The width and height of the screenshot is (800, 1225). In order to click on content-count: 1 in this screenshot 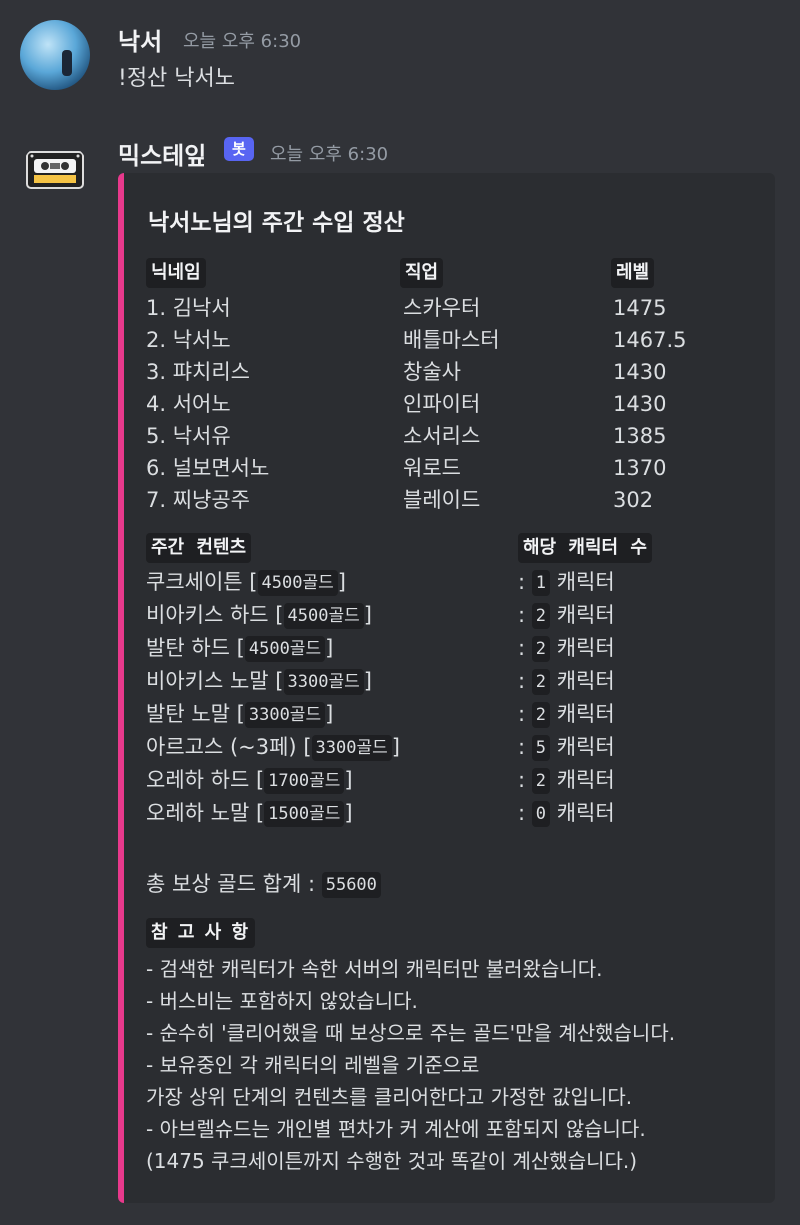, I will do `click(541, 583)`.